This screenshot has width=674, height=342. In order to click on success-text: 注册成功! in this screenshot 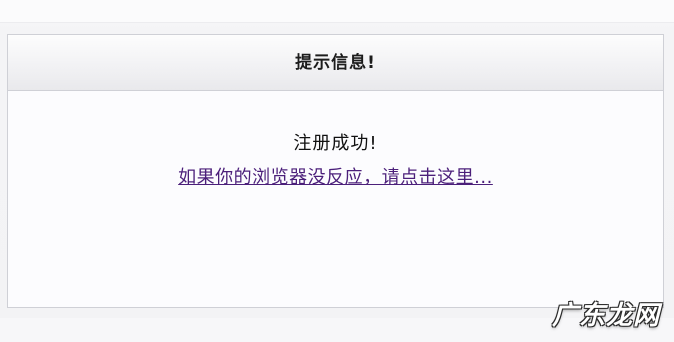, I will do `click(335, 143)`.